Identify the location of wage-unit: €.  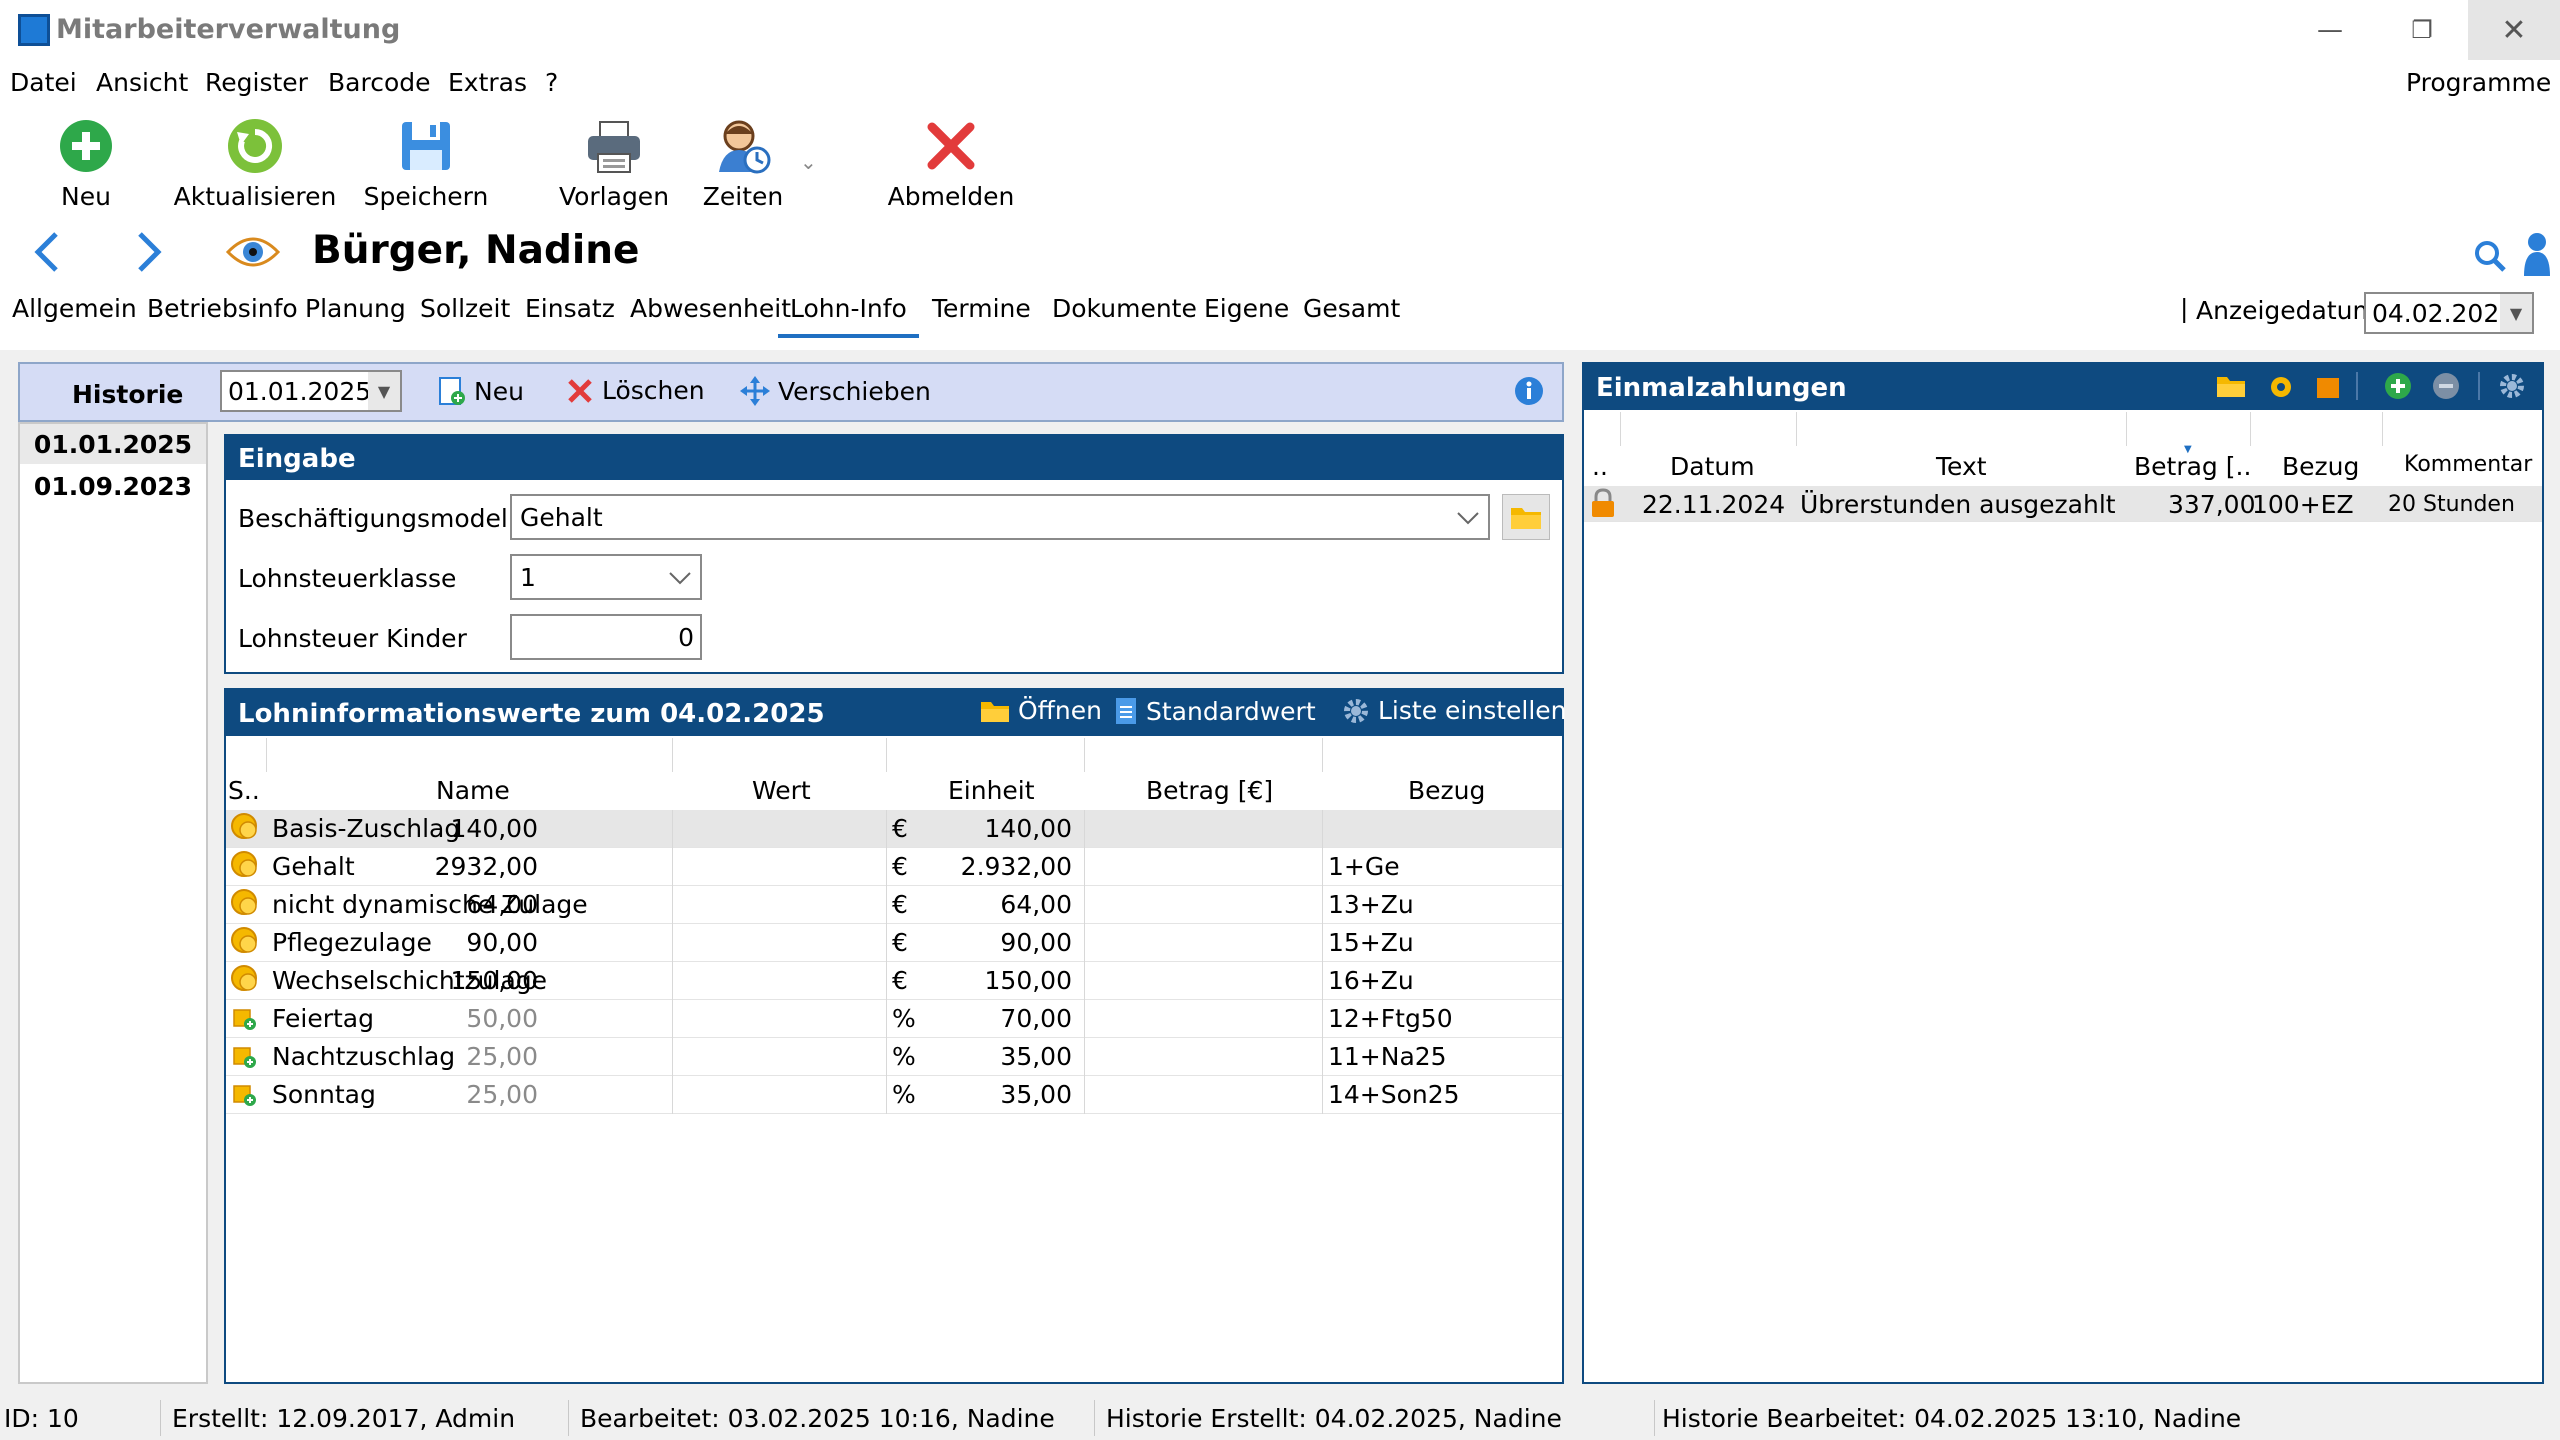
(900, 980).